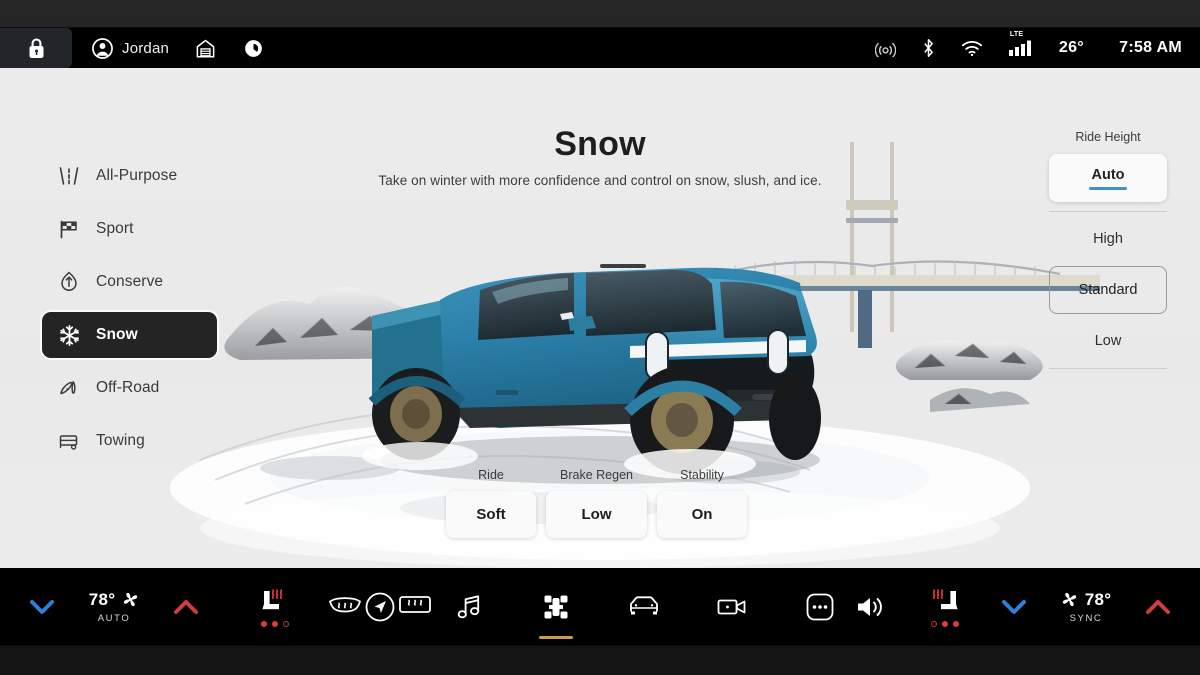  What do you see at coordinates (1108, 137) in the screenshot?
I see `ride-height-title: Ride Height` at bounding box center [1108, 137].